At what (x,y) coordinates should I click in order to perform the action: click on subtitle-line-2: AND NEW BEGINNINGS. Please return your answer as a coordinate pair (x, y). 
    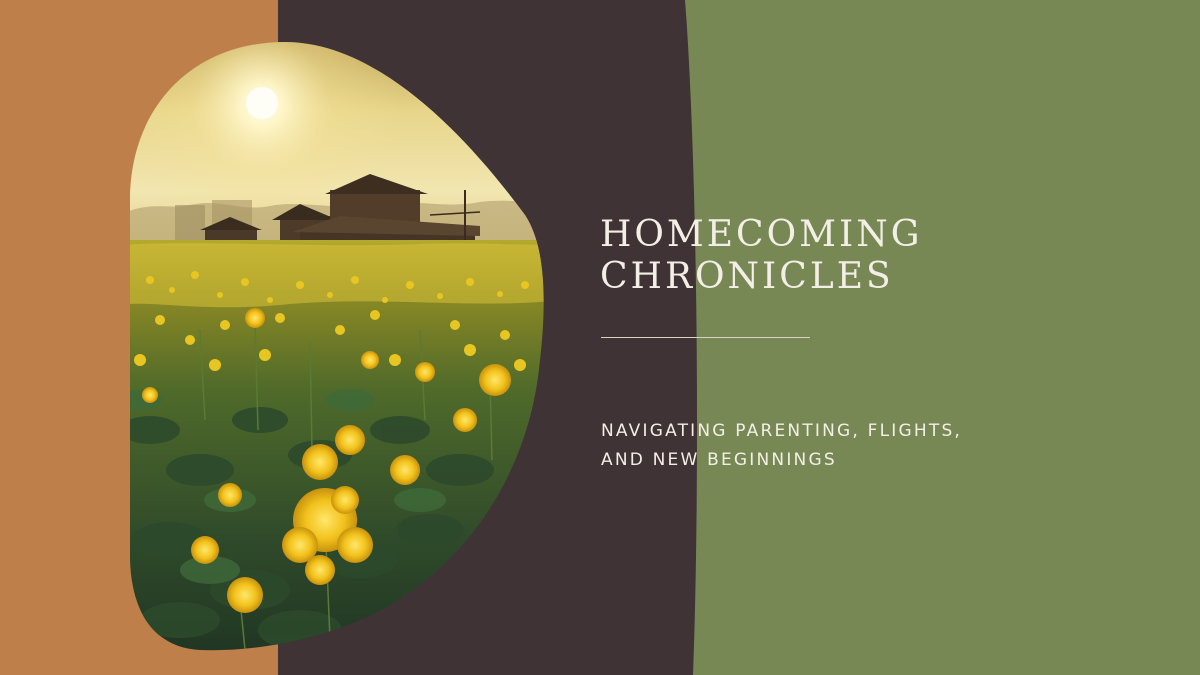
    Looking at the image, I should click on (719, 460).